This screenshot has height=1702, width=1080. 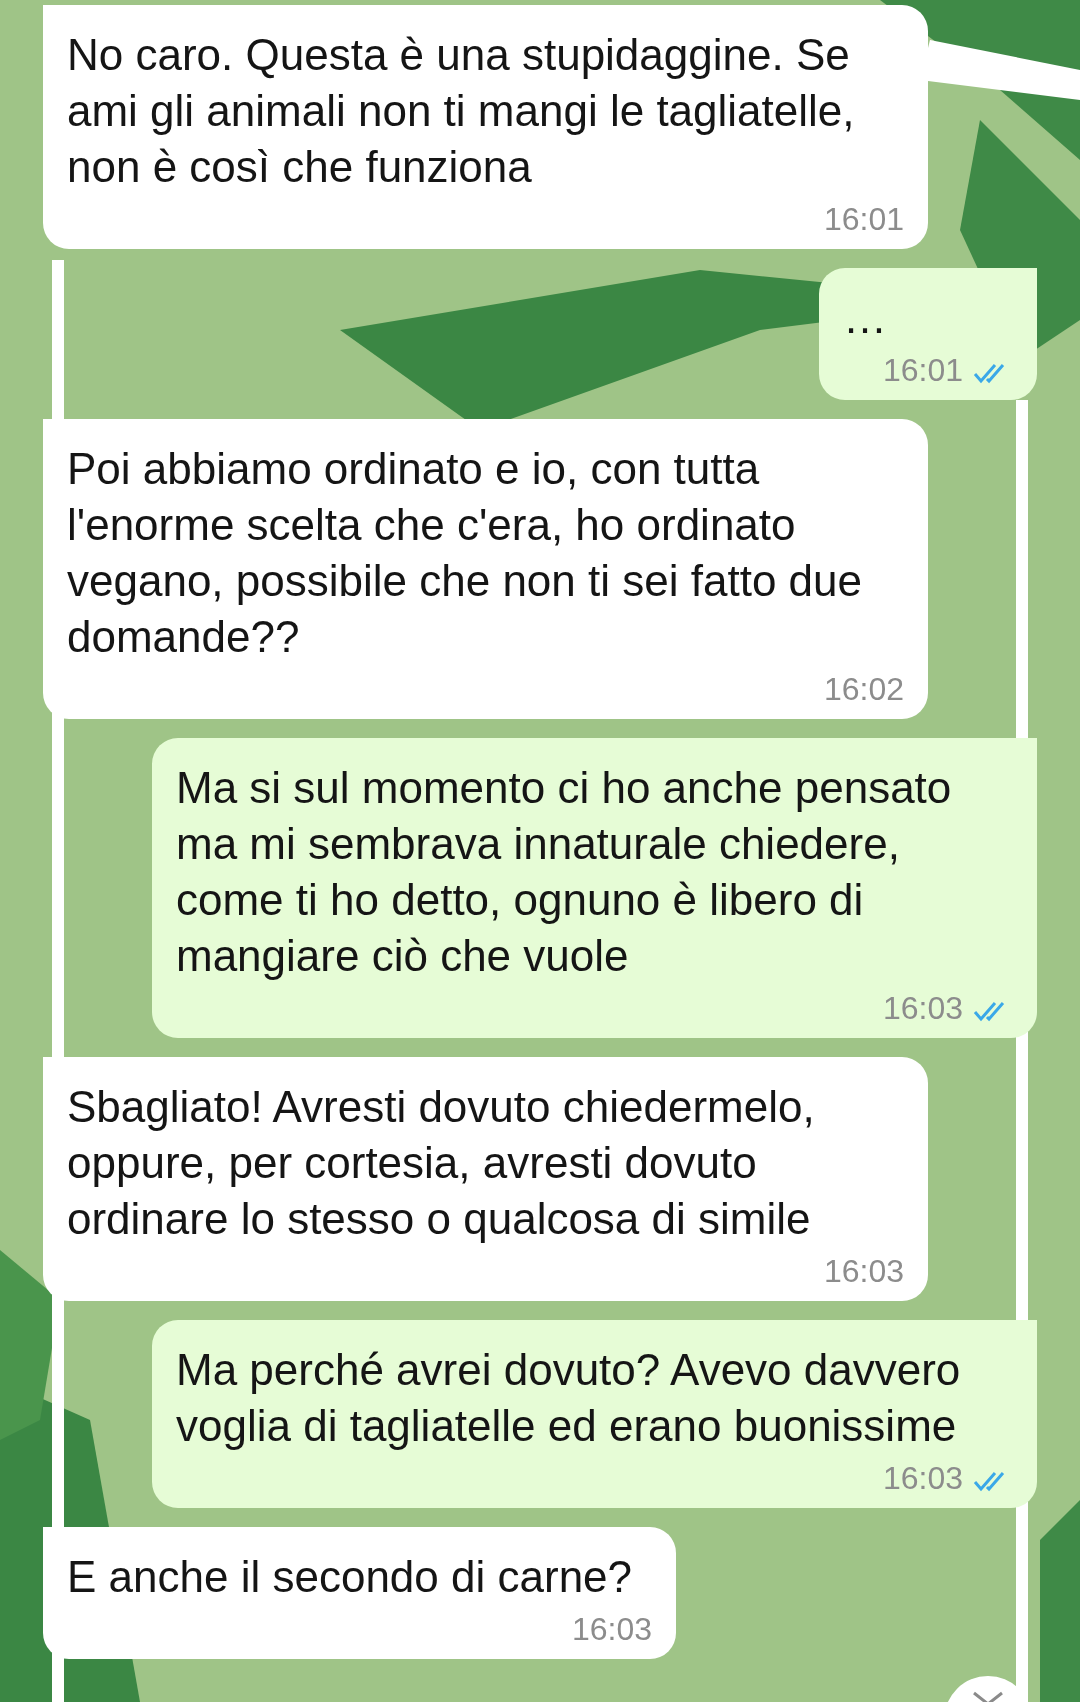 I want to click on message-text: No caro. Questa è una stupidaggine. Se ami gli animali non ti mangi le tagliatelle, non è così che funziona, so click(x=461, y=111).